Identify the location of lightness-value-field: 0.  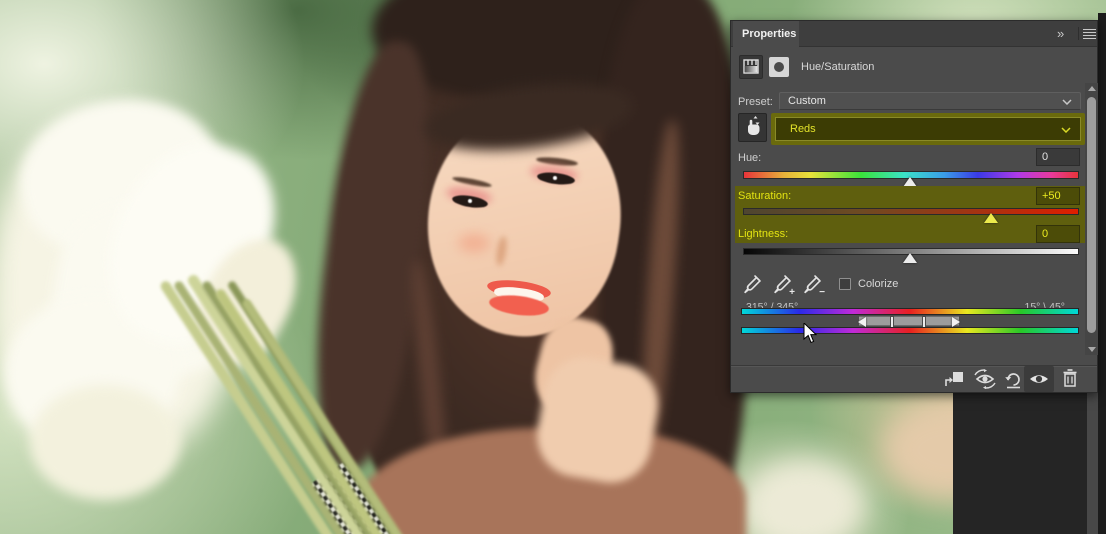
(1058, 234).